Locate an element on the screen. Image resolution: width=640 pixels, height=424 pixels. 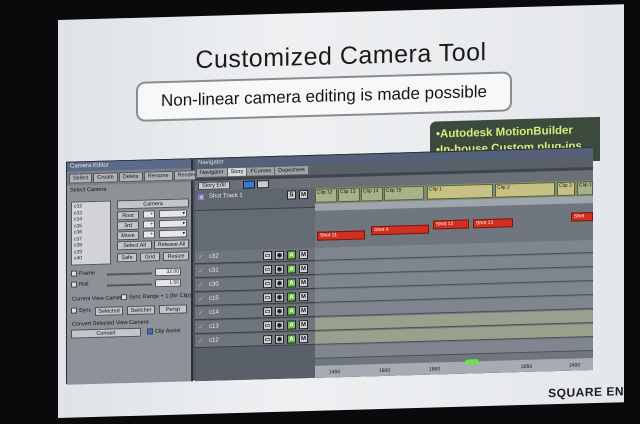
tab-rename: Rename is located at coordinates (158, 176).